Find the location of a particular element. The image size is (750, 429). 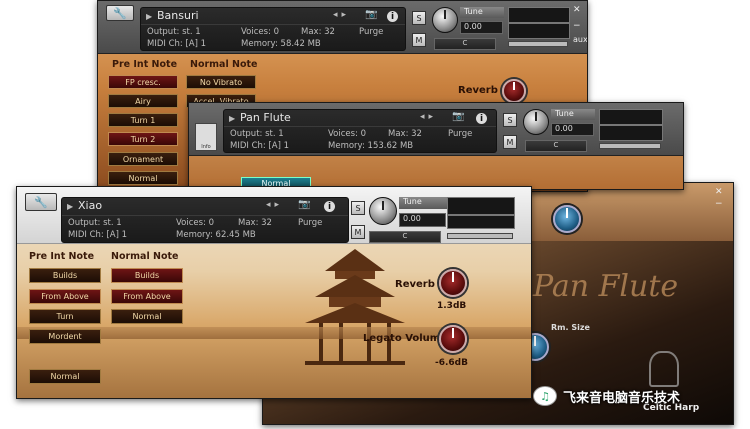

aux-icon: aux is located at coordinates (580, 39).